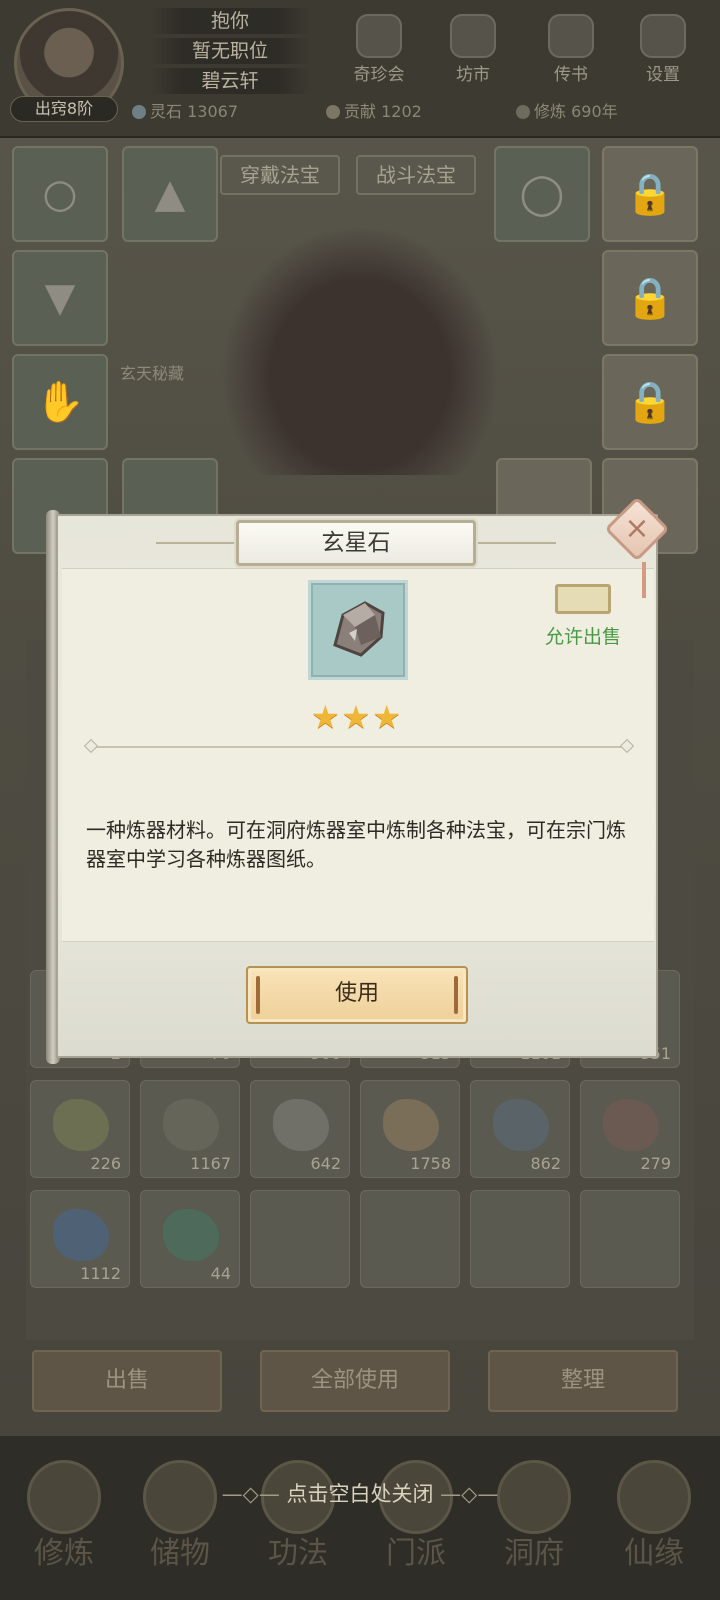 The image size is (720, 1600). I want to click on close-icon: ×, so click(637, 528).